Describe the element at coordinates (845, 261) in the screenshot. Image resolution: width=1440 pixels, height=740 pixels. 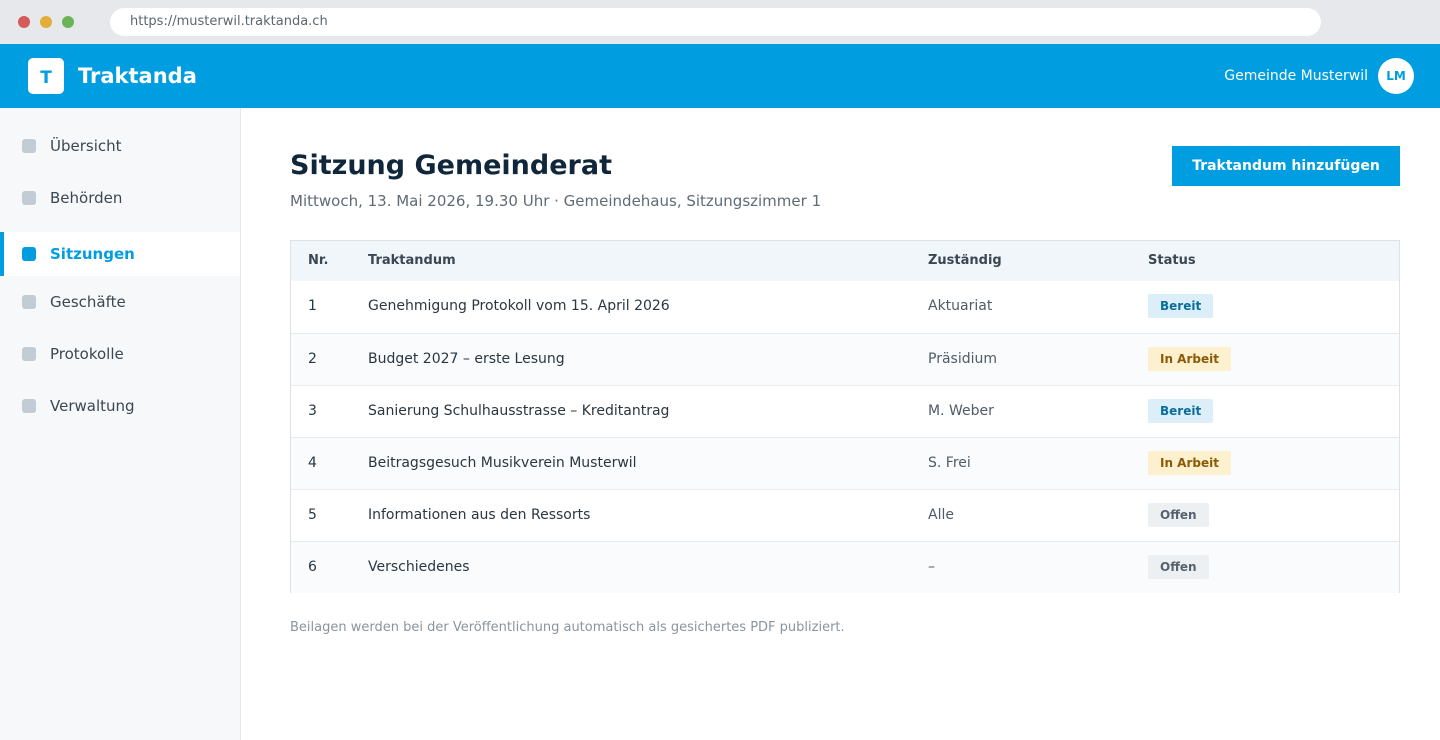
I see `table-header: Nr. Traktandum Zuständig Status` at that location.